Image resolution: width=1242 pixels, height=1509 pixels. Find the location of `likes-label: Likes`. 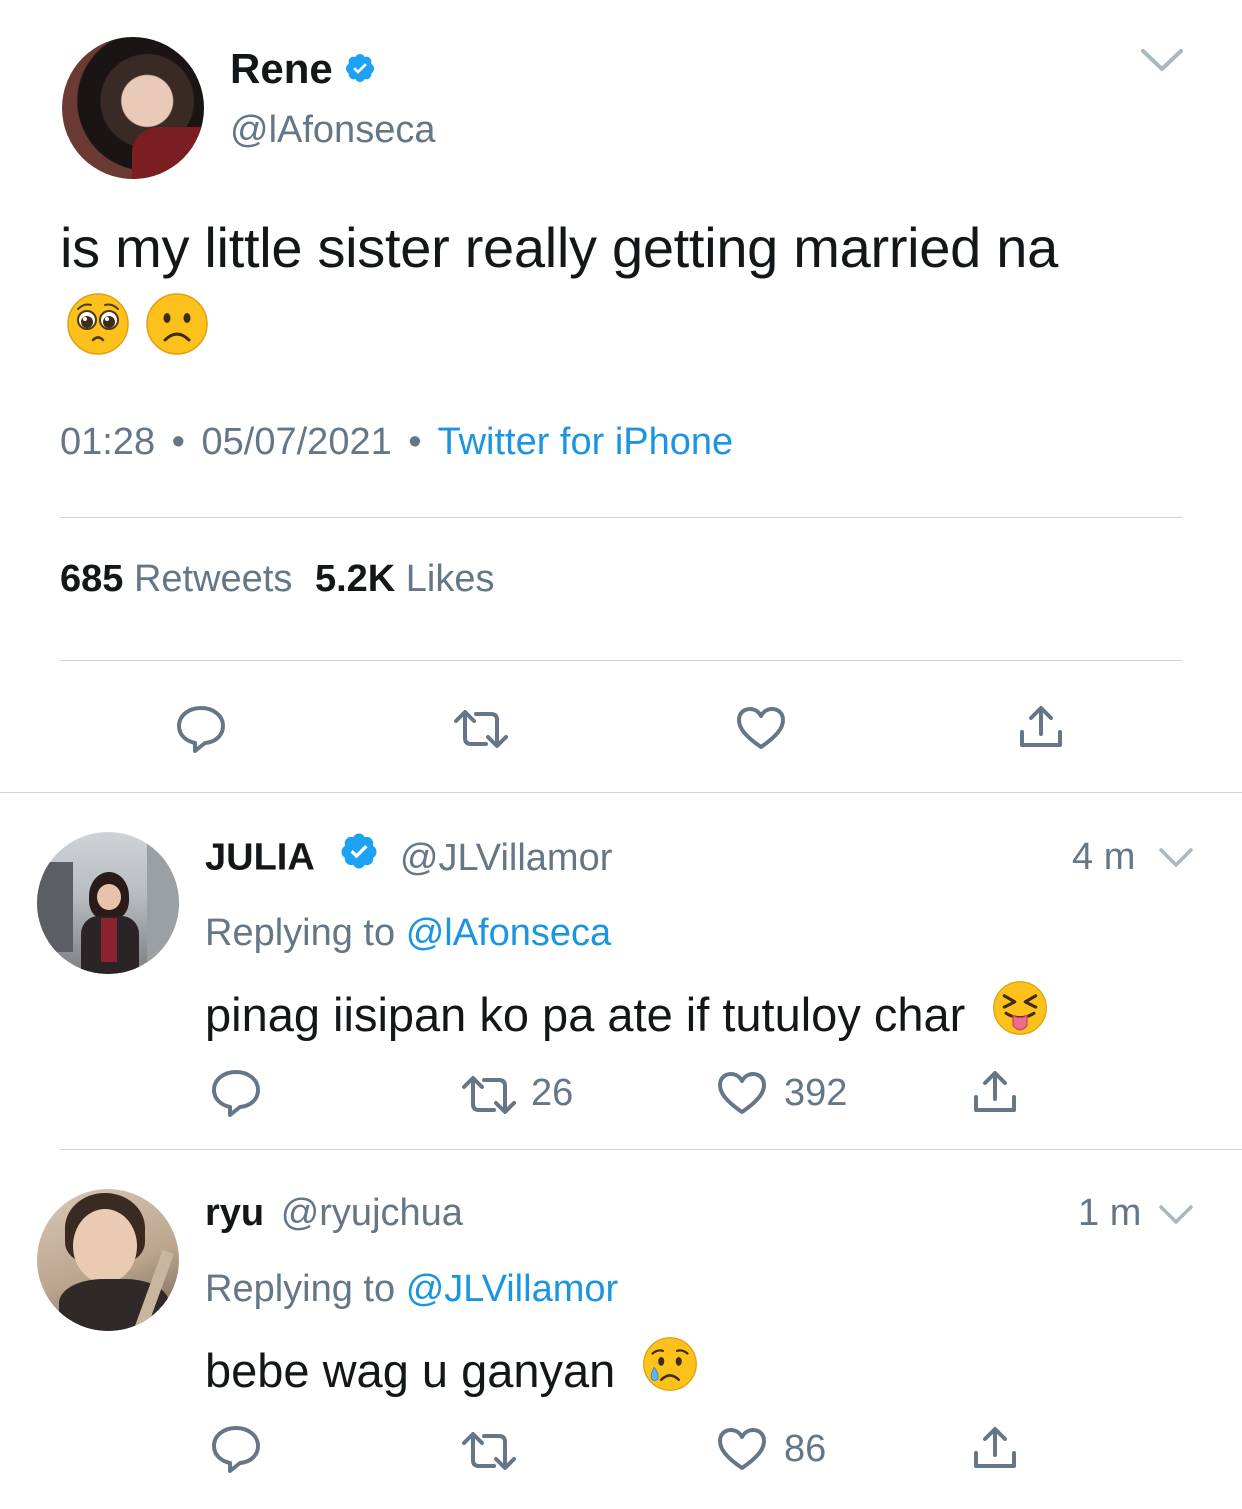

likes-label: Likes is located at coordinates (450, 579).